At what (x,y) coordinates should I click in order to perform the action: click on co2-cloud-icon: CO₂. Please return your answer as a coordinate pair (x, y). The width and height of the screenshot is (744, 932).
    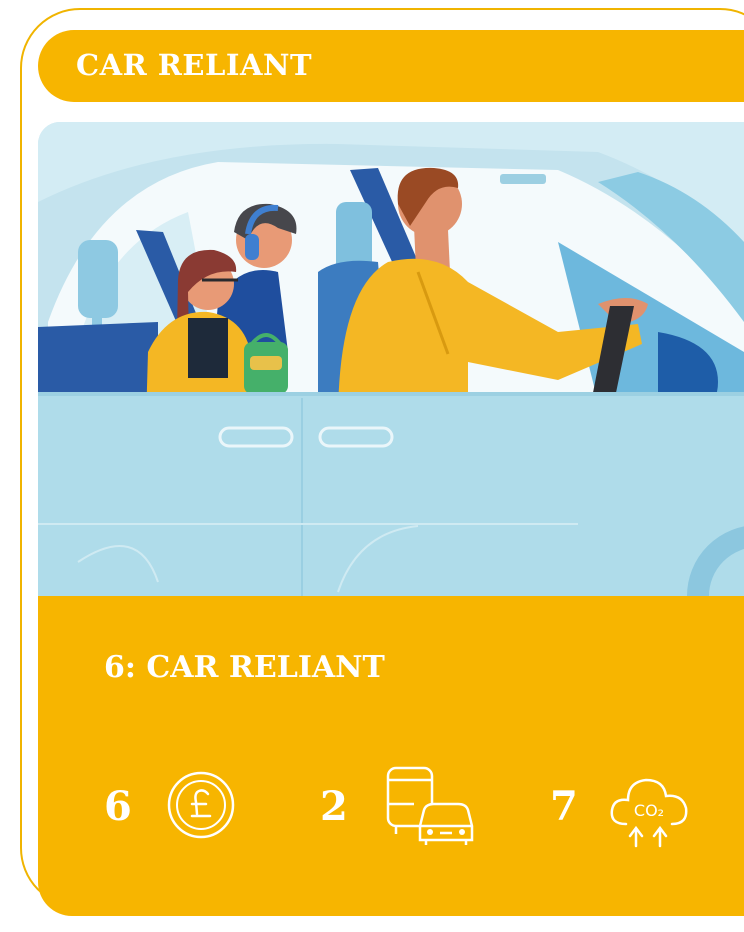
    Looking at the image, I should click on (649, 813).